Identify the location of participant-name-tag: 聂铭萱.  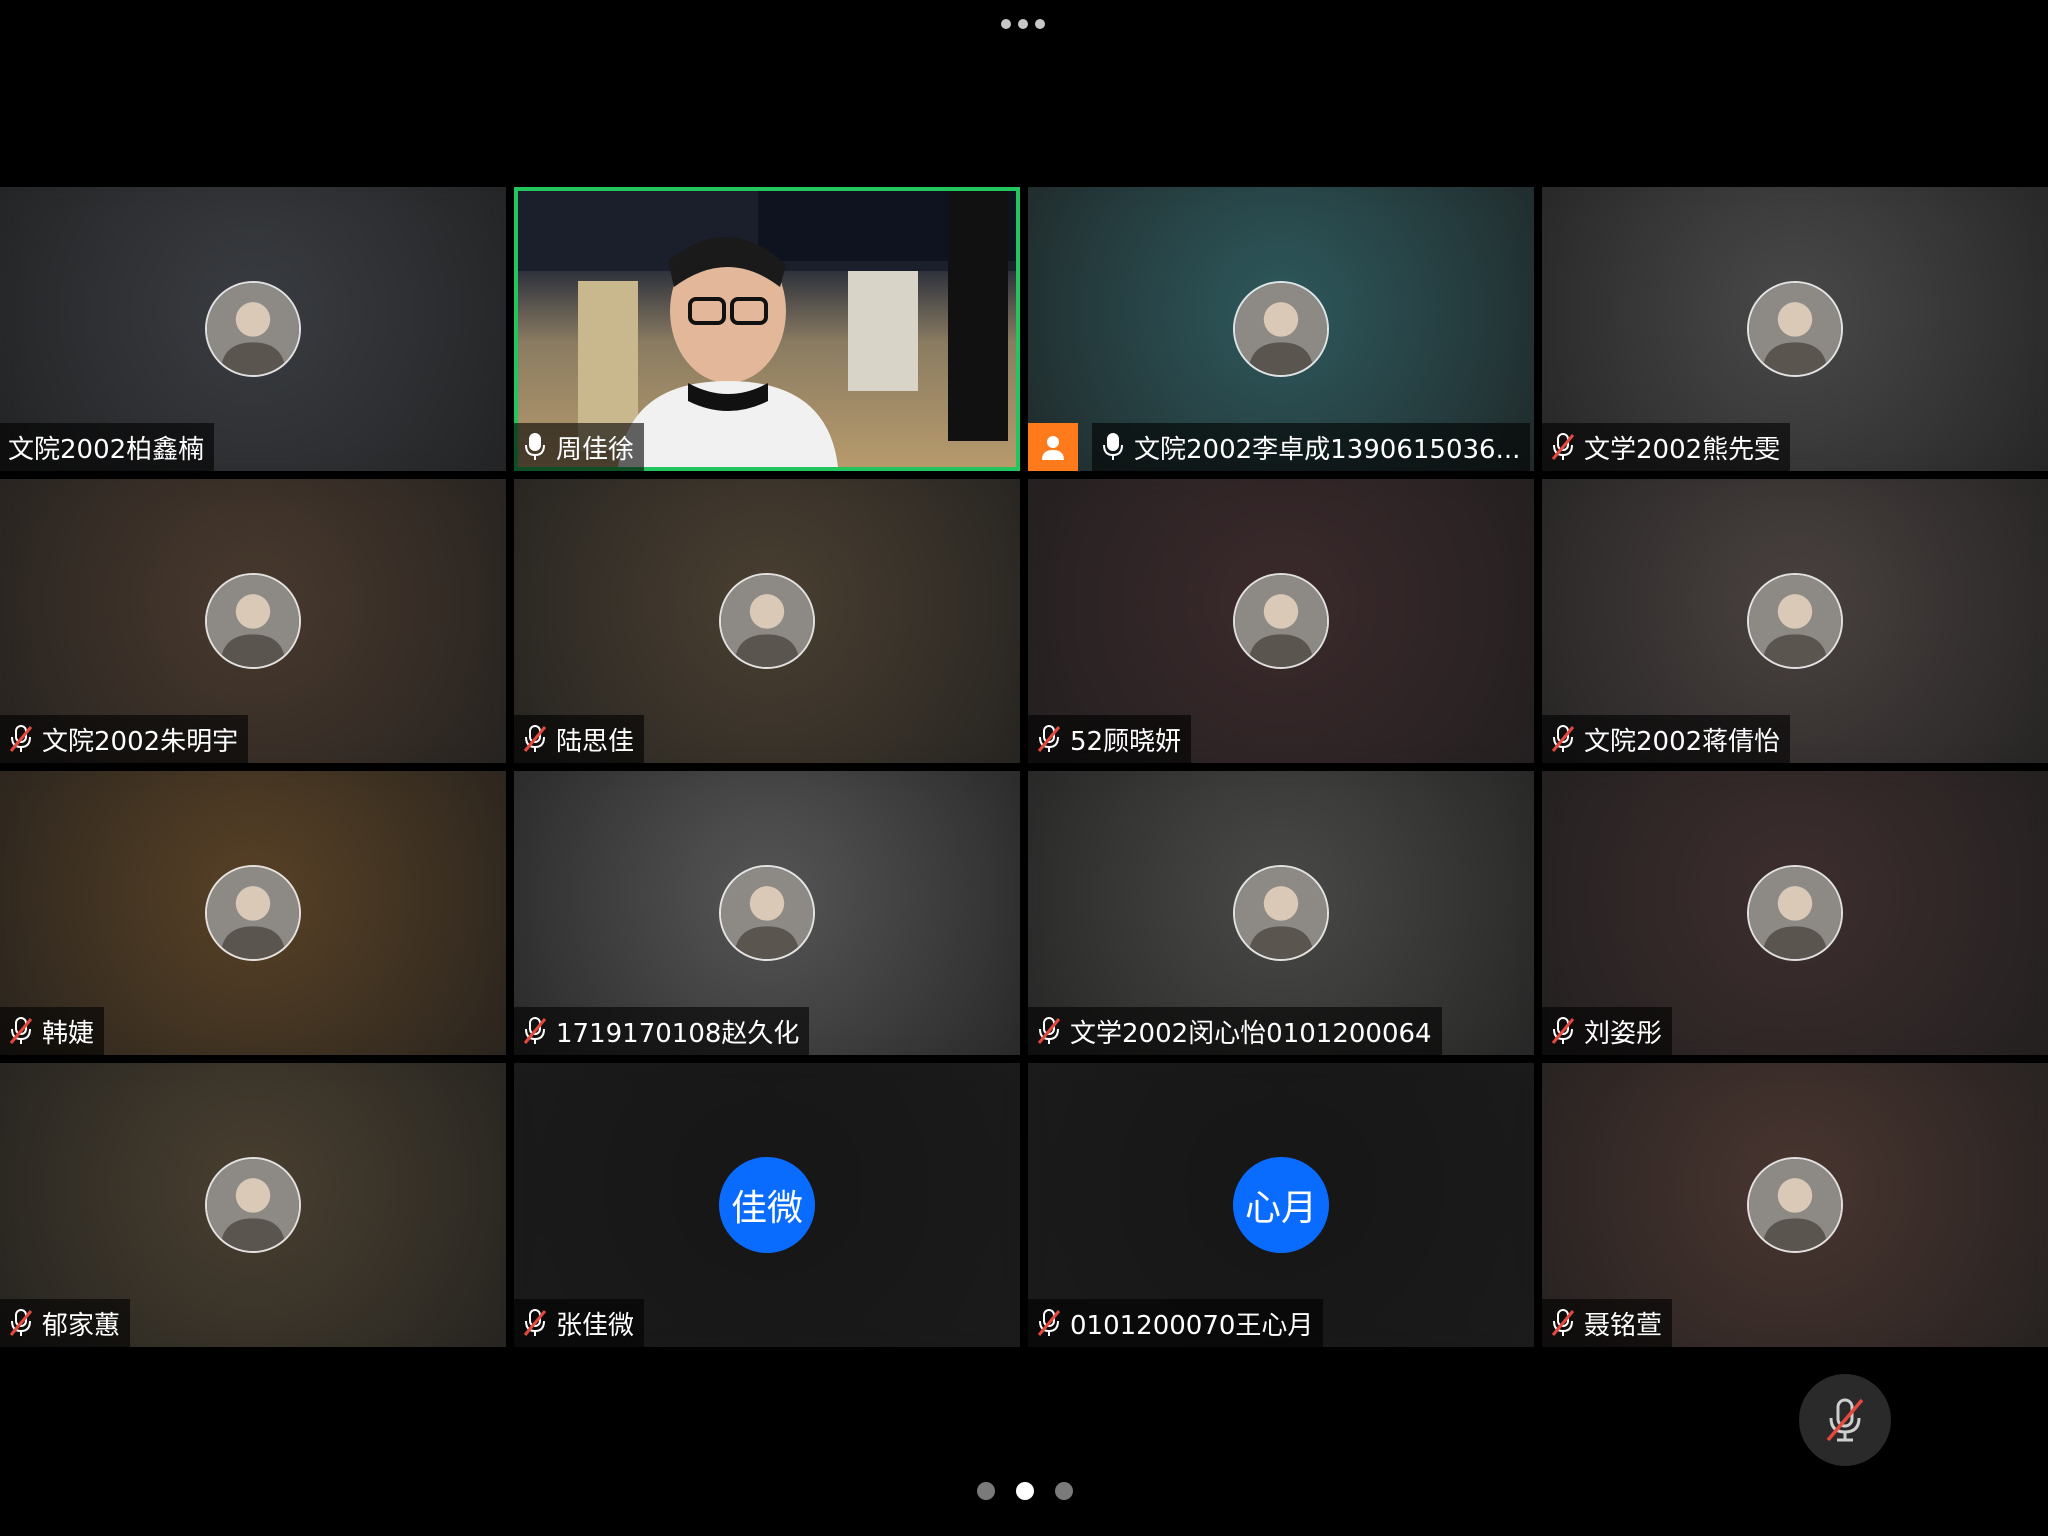
(1607, 1323).